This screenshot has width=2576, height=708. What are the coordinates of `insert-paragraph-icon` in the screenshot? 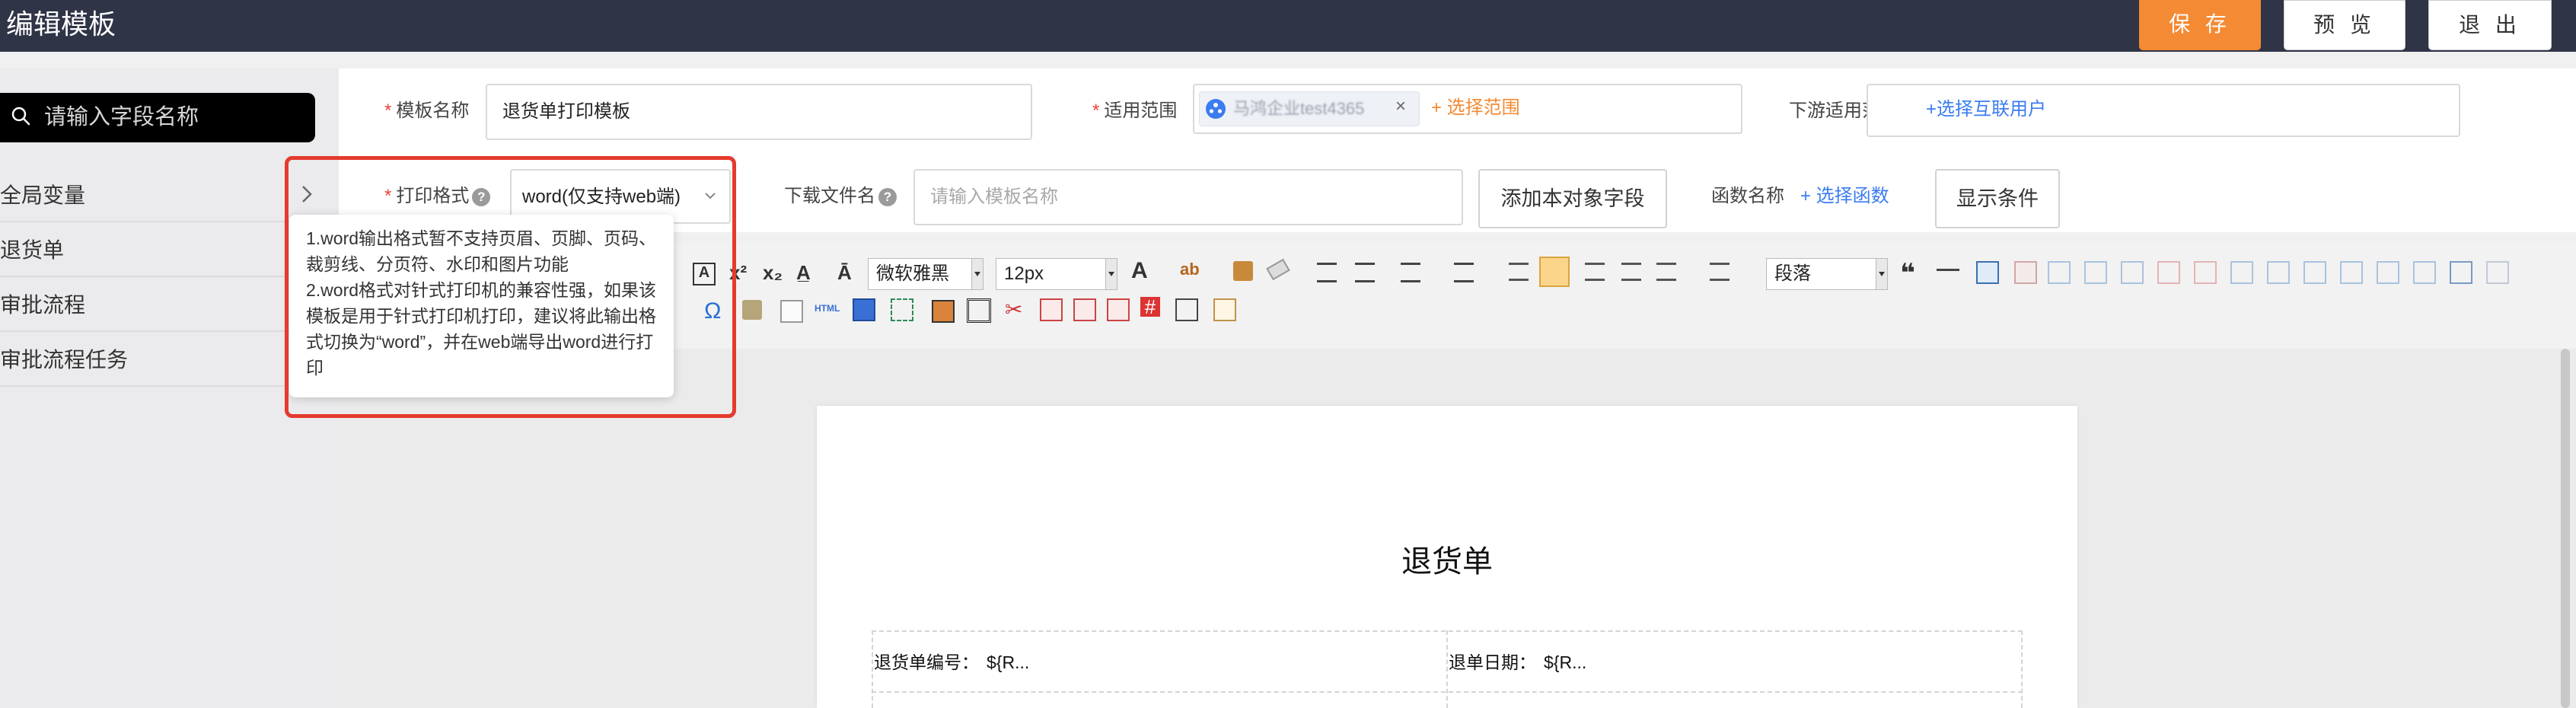 It's located at (1327, 272).